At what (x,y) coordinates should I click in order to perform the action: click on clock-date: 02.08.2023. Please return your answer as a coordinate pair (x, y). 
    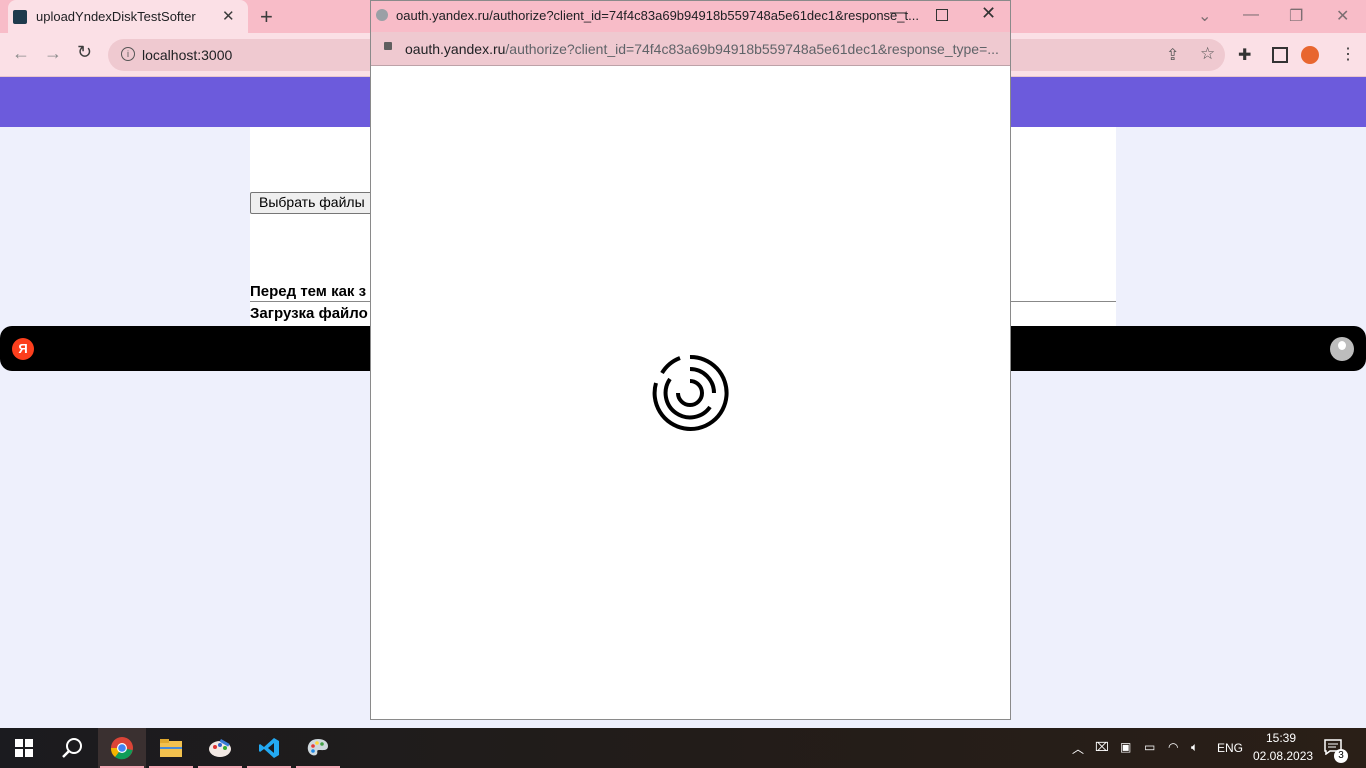
    Looking at the image, I should click on (1283, 756).